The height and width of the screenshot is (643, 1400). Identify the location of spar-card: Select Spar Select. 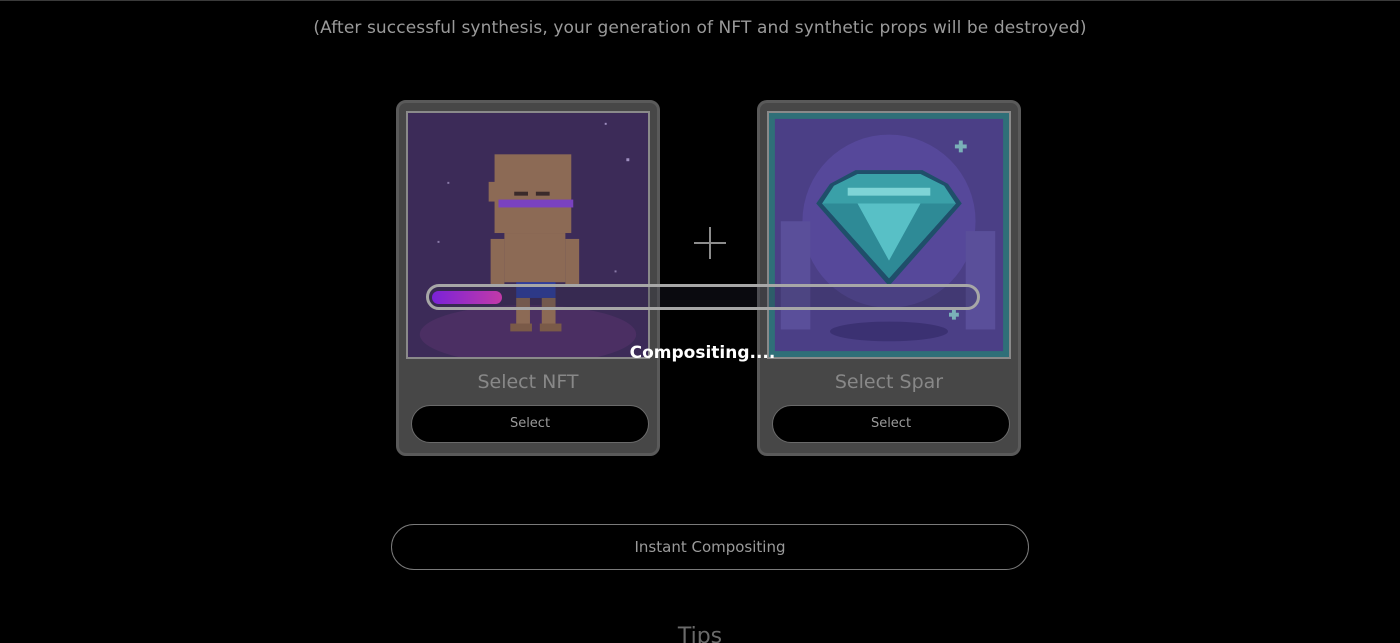
(889, 278).